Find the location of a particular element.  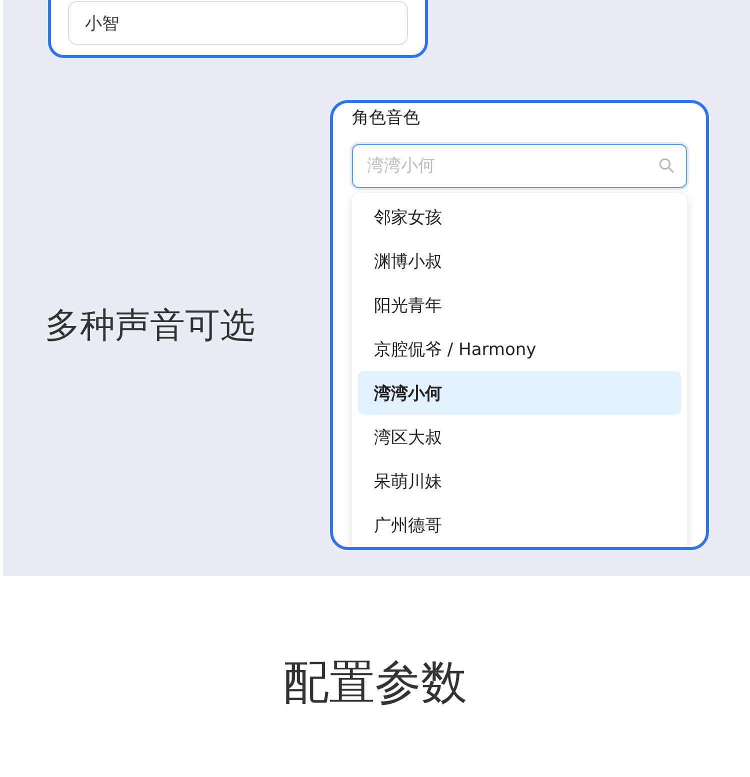

search-icon is located at coordinates (666, 165).